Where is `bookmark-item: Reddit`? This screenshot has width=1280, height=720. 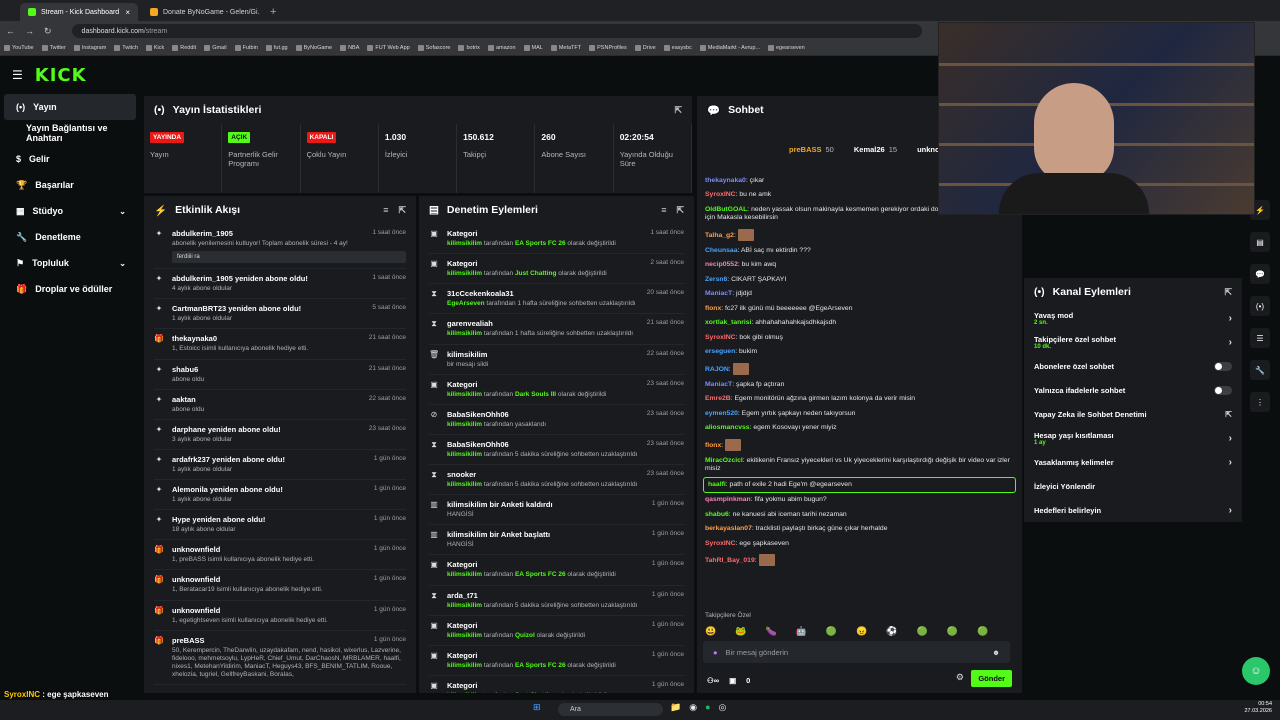
bookmark-item: Reddit is located at coordinates (184, 48).